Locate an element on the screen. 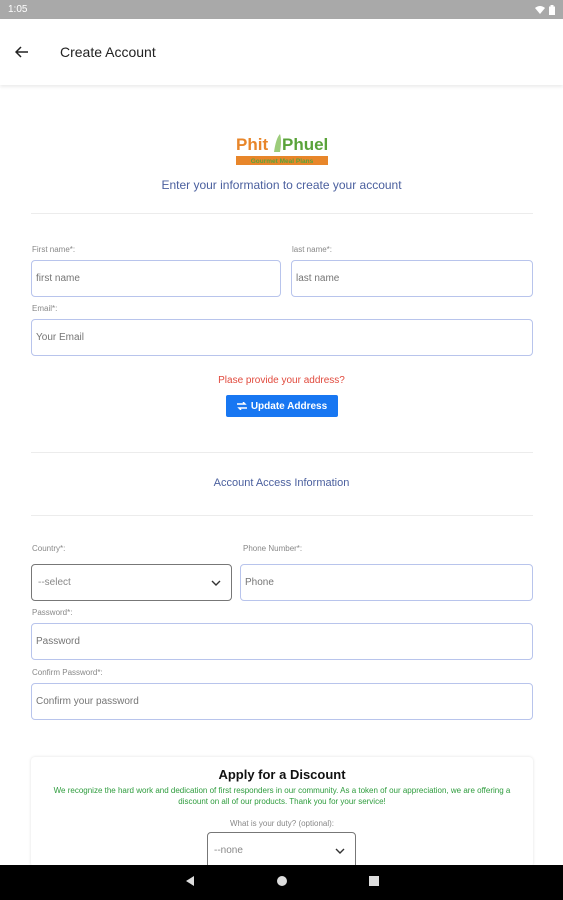 This screenshot has width=563, height=900. last-name-input is located at coordinates (412, 278).